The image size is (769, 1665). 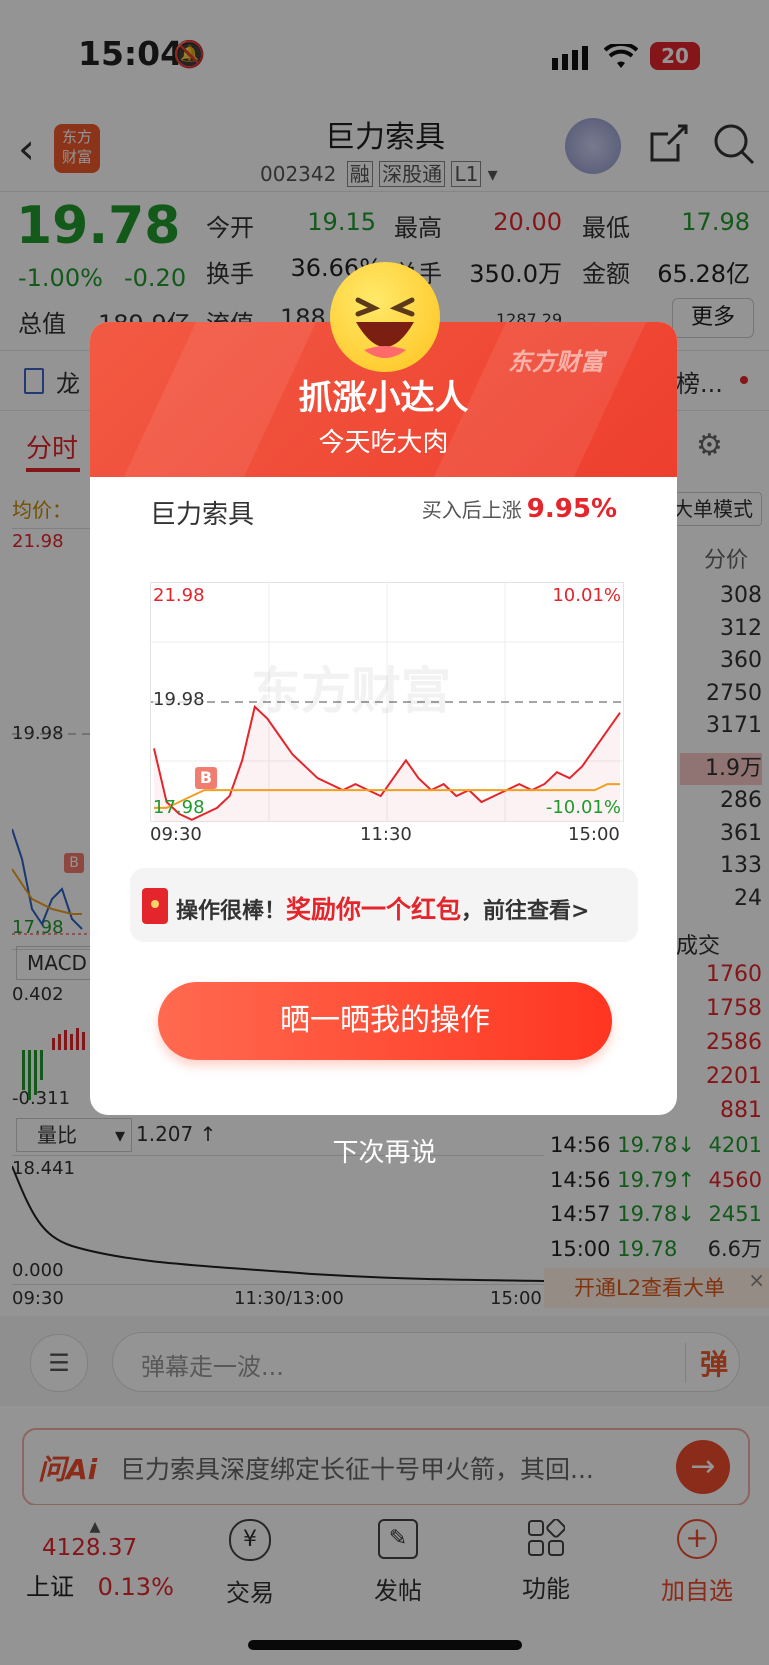 I want to click on chart-y-low: 17.98, so click(x=179, y=807).